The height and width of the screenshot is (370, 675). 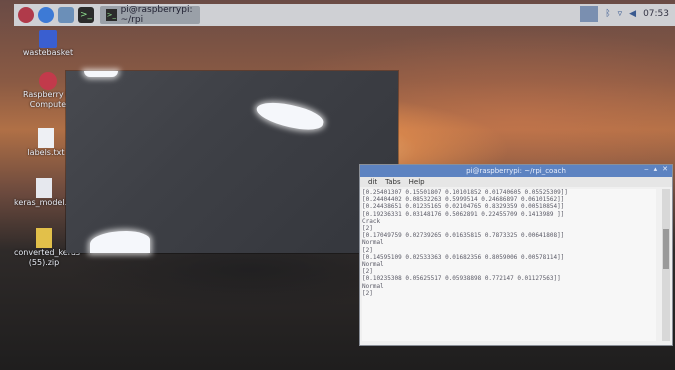 I want to click on scrollbar-thumb, so click(x=666, y=249).